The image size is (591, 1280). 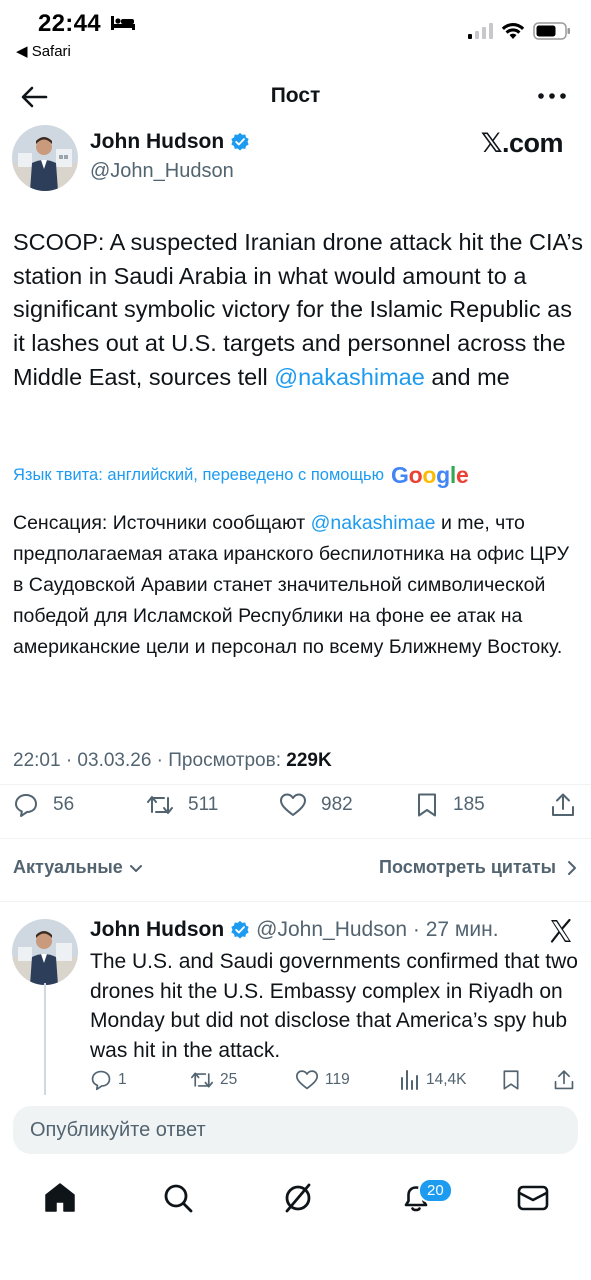 I want to click on view-quotes-link: Посмотреть цитаты, so click(x=478, y=867).